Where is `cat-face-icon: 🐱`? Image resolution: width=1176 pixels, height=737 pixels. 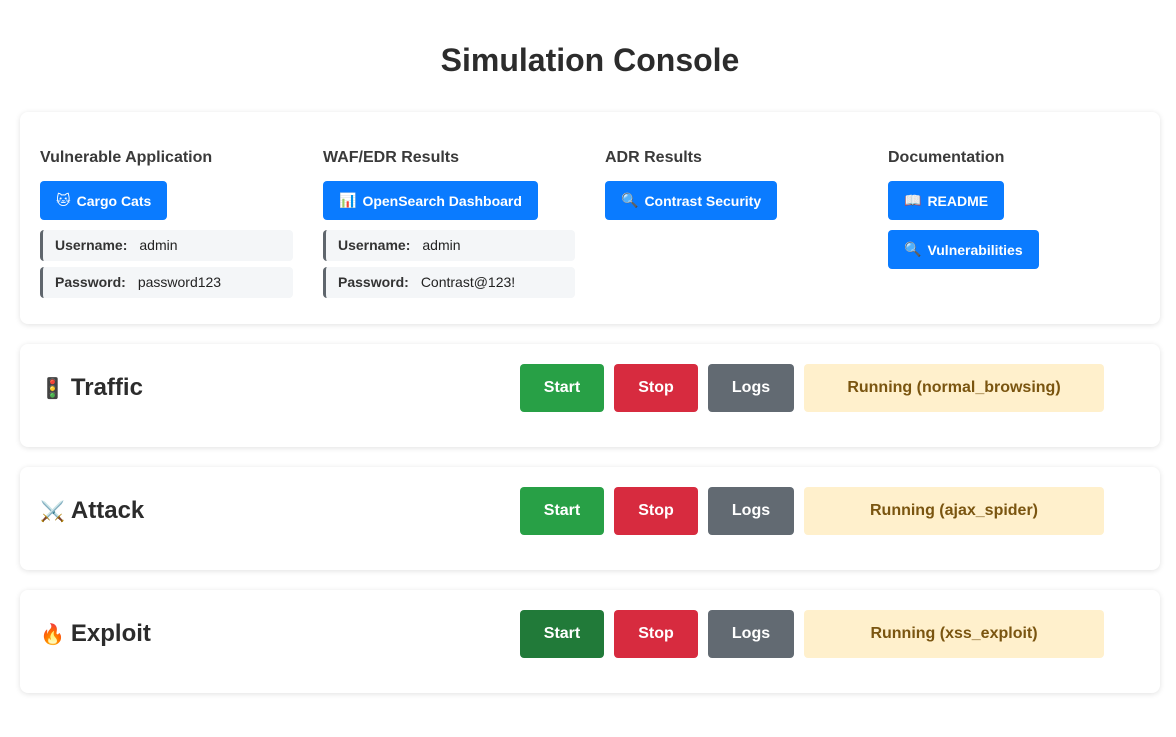
cat-face-icon: 🐱 is located at coordinates (63, 200).